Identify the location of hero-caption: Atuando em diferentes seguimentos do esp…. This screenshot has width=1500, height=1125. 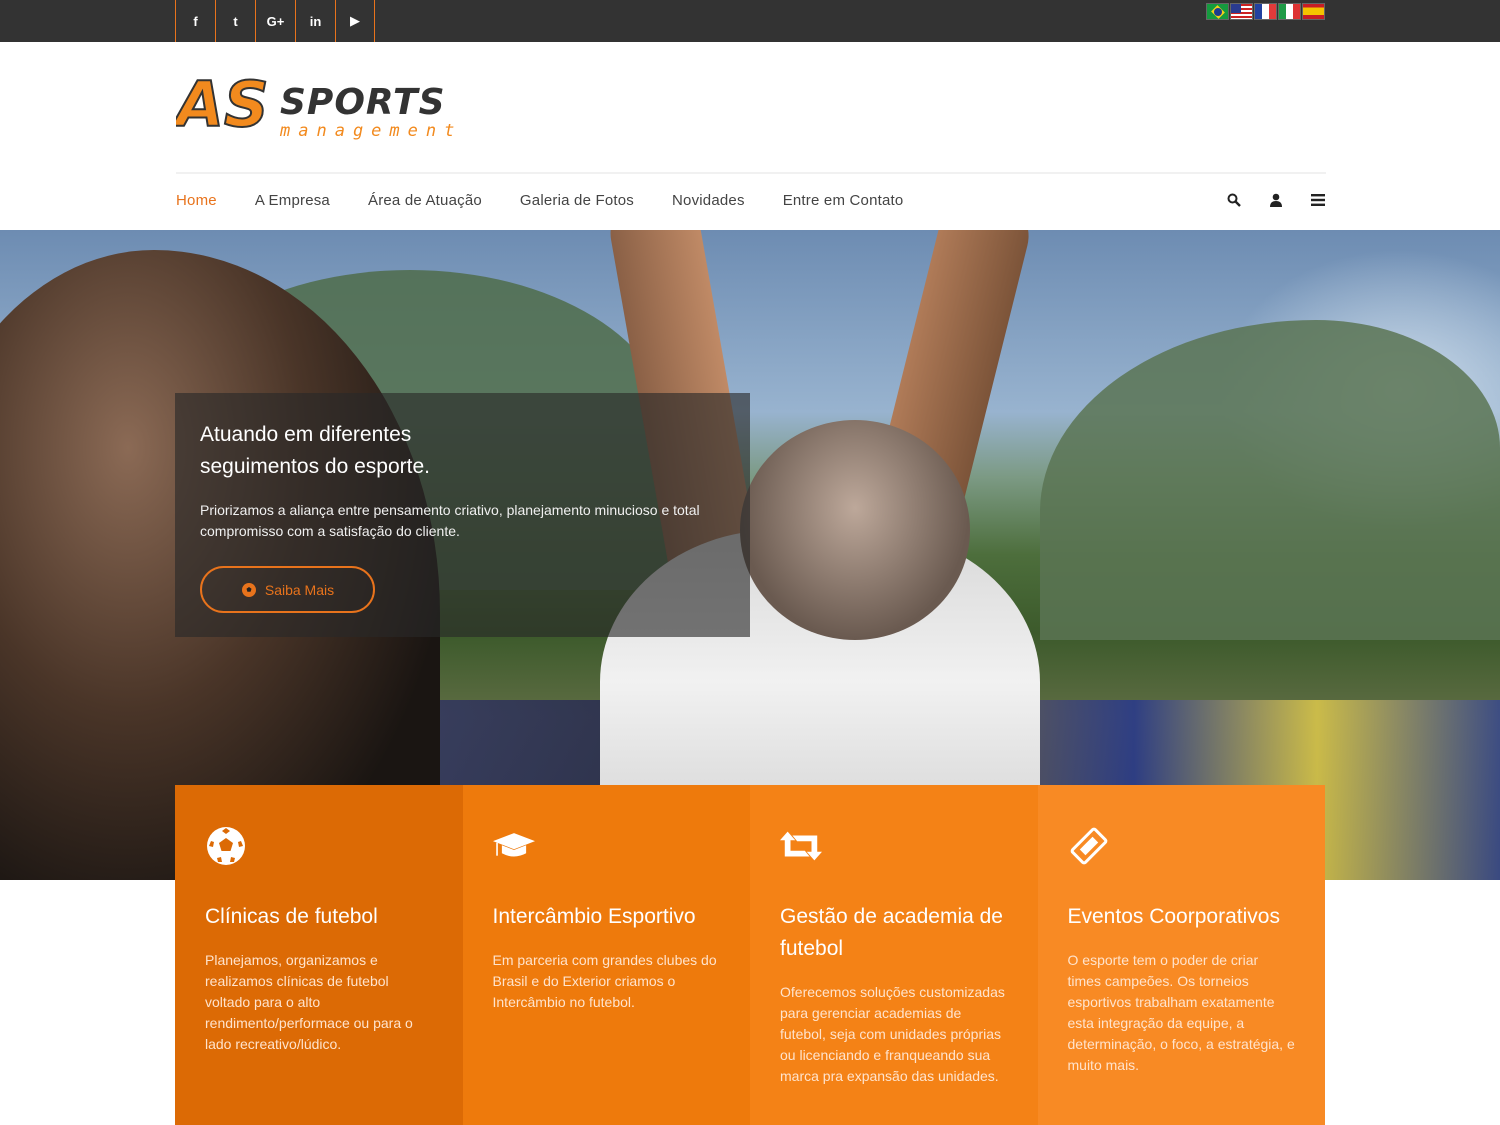
(462, 515).